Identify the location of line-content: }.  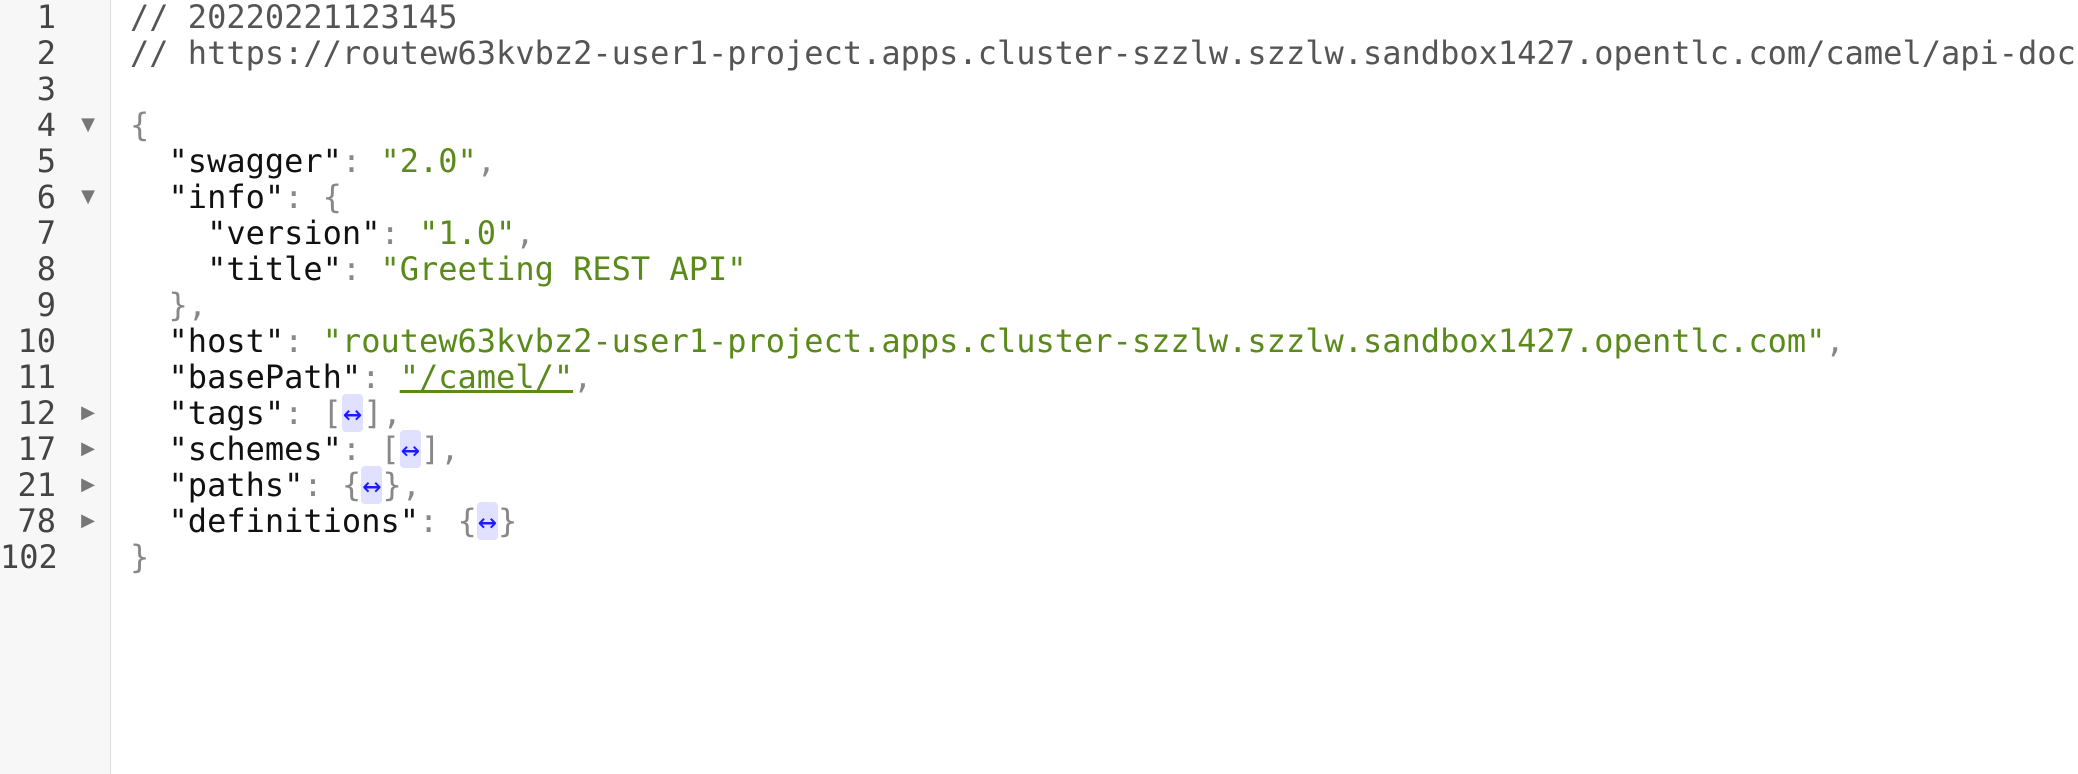
(139, 557).